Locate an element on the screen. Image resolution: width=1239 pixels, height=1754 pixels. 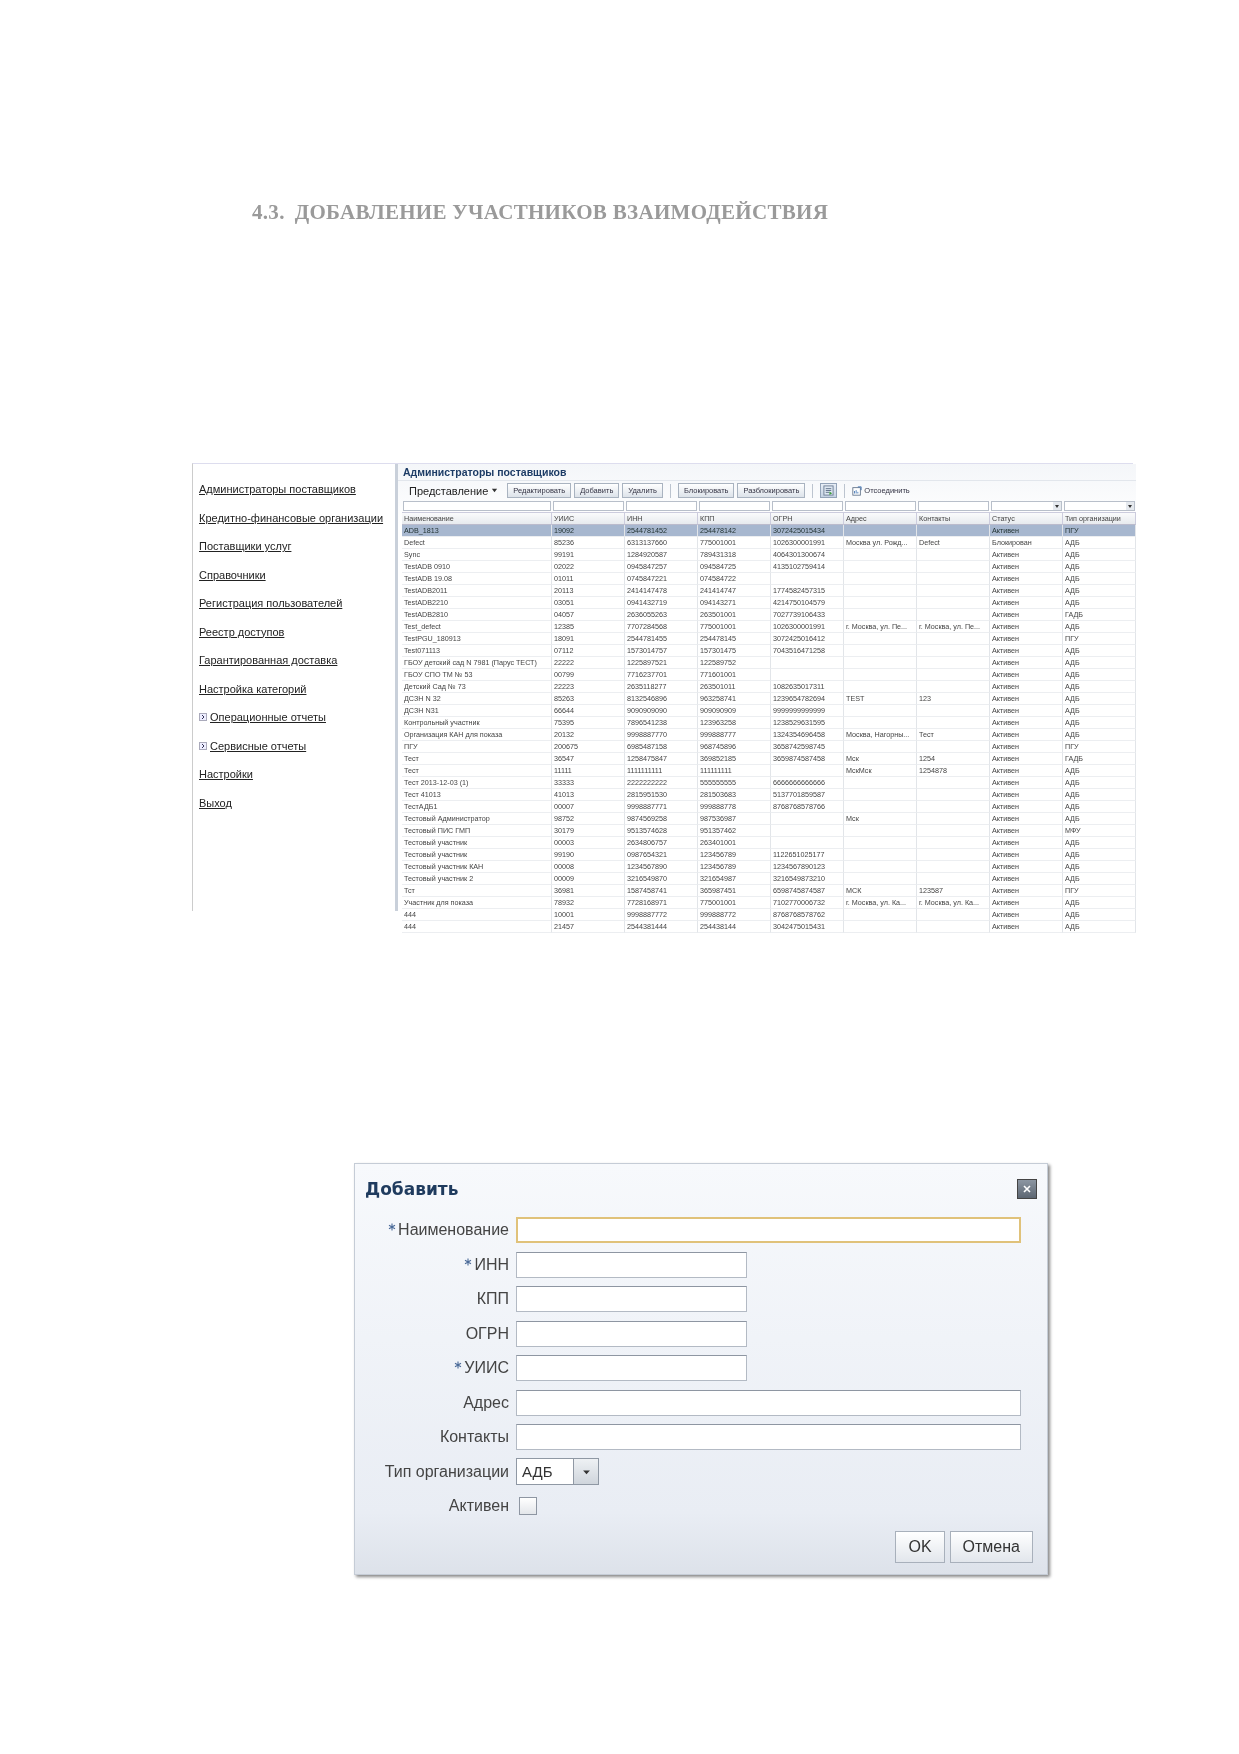
close-icon is located at coordinates (1027, 1189).